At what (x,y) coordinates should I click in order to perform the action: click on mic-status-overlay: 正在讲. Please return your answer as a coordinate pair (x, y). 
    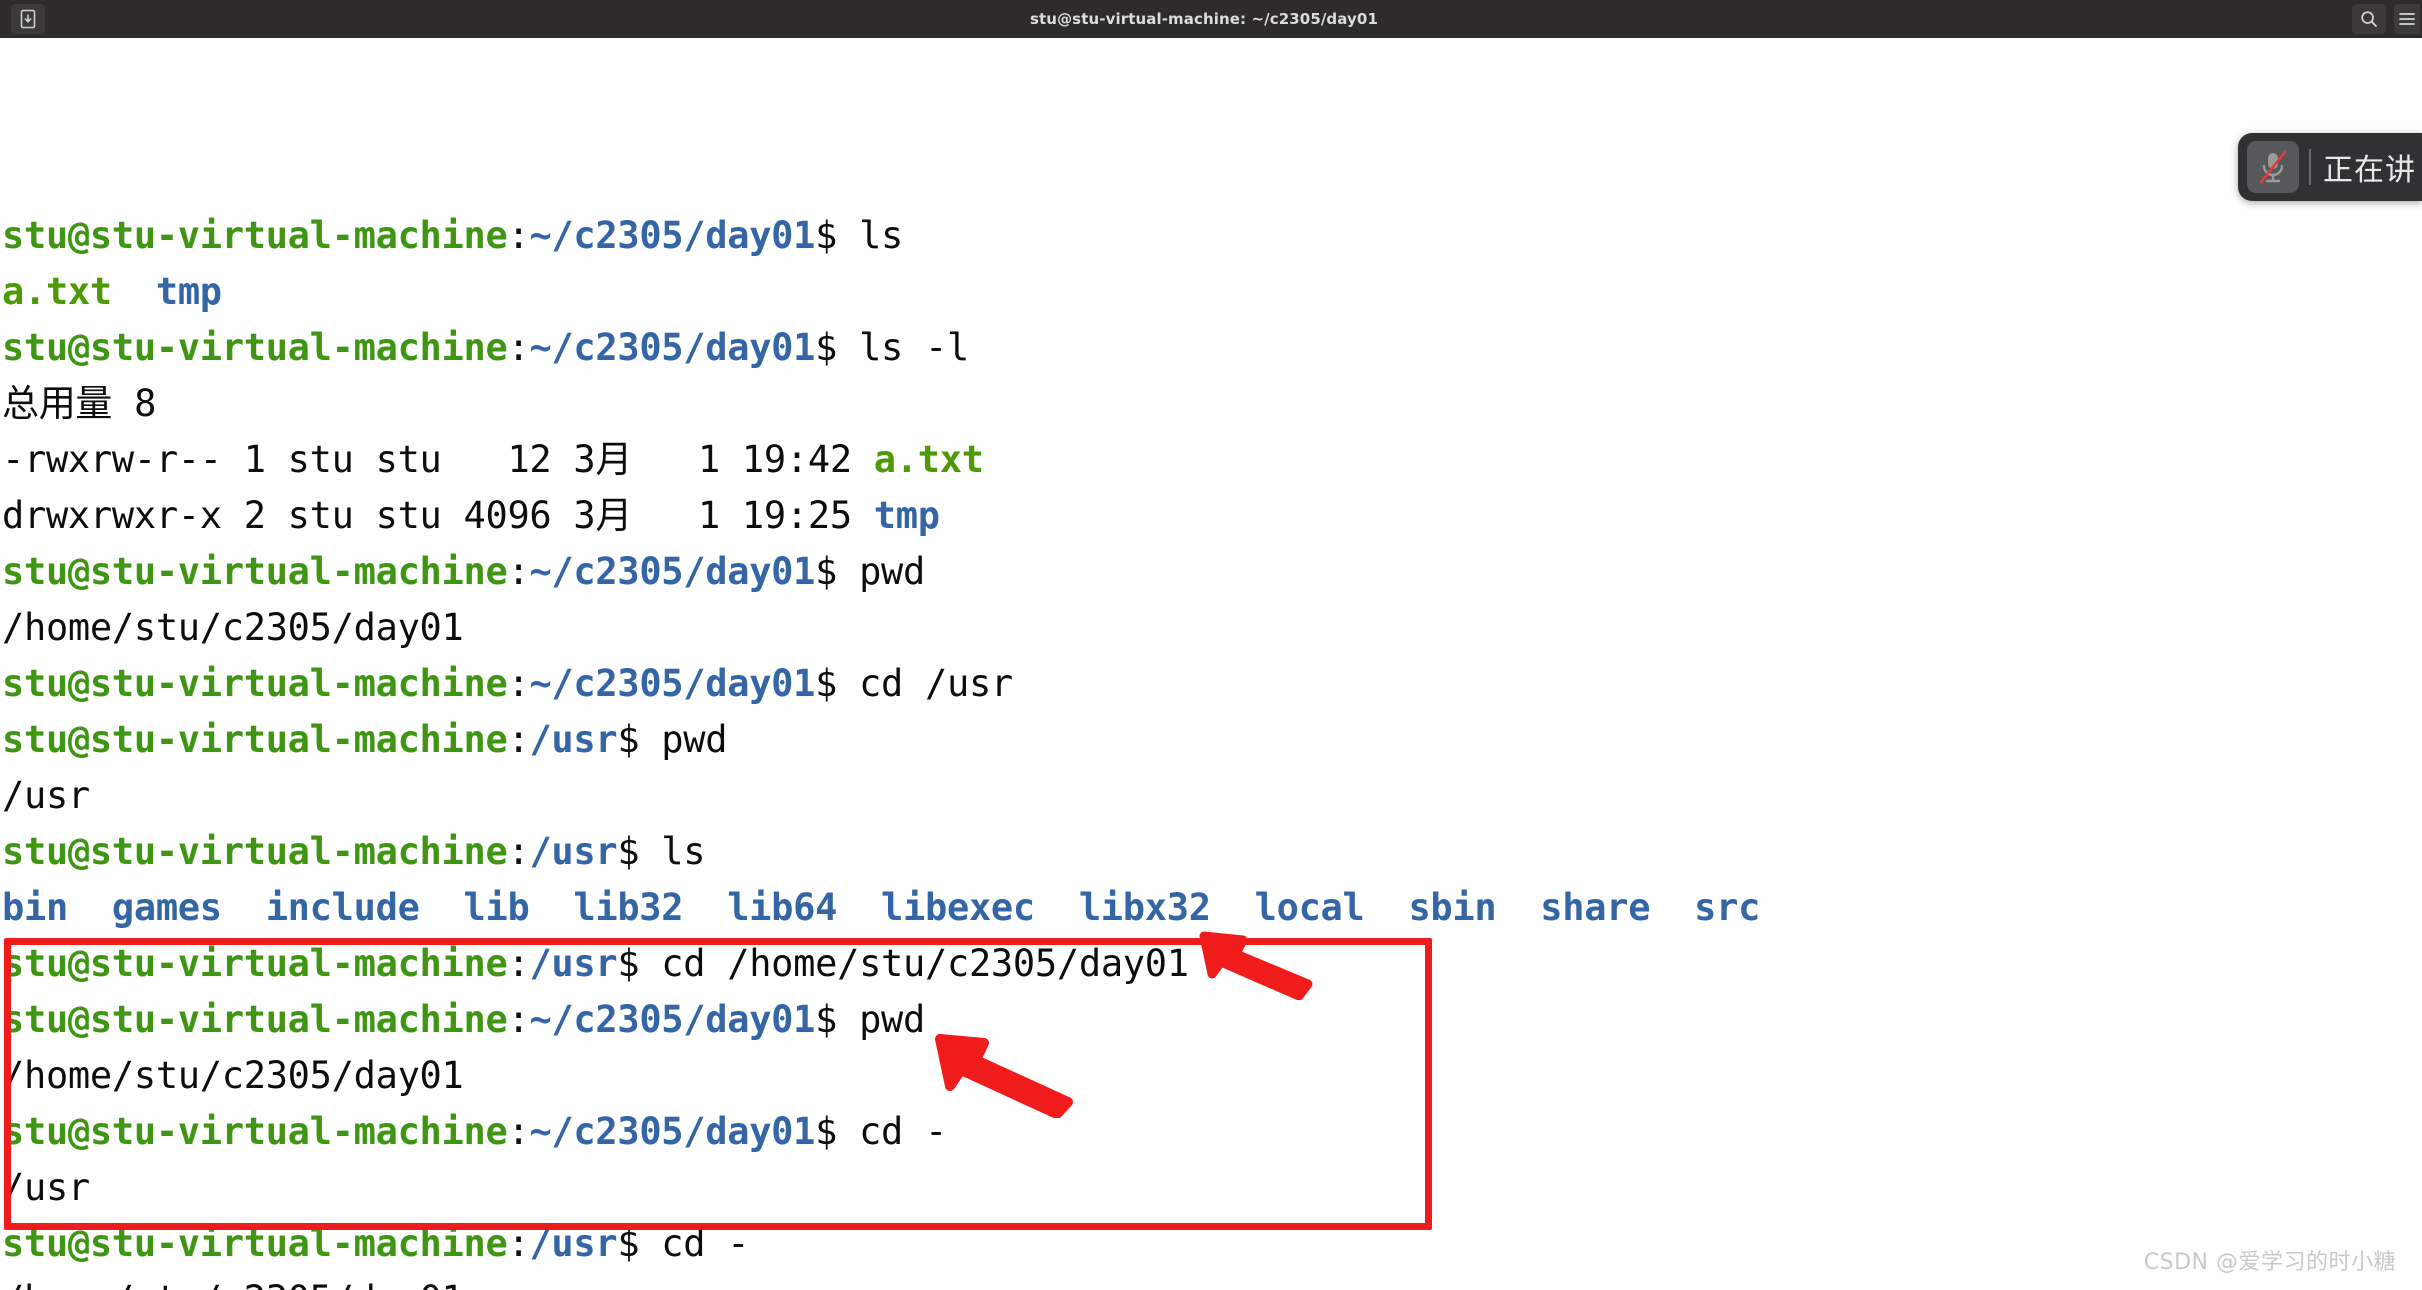
    Looking at the image, I should click on (2330, 167).